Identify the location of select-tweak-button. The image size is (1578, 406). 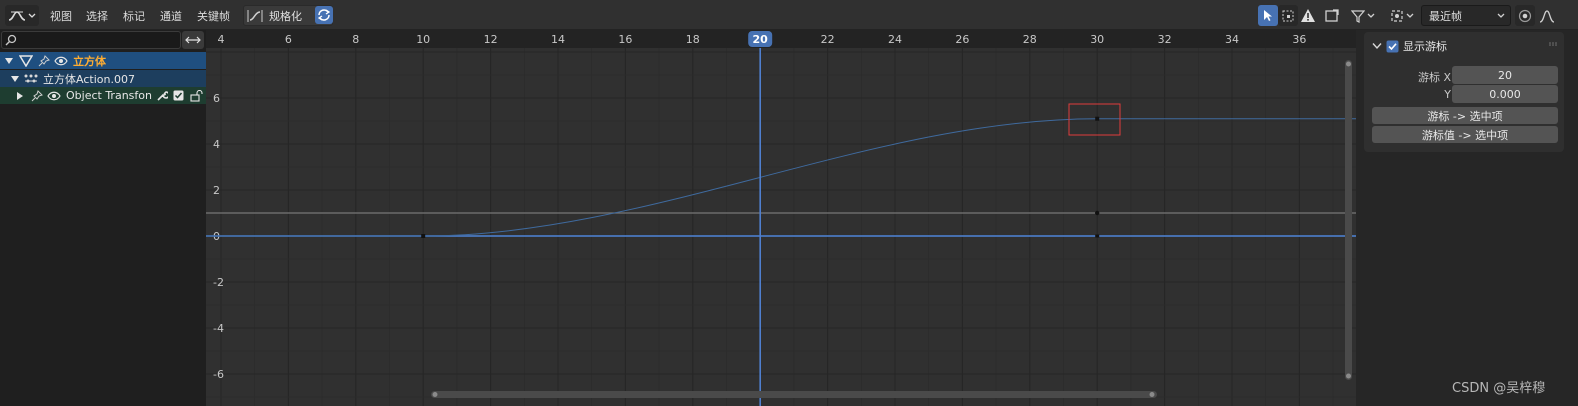
(1268, 15).